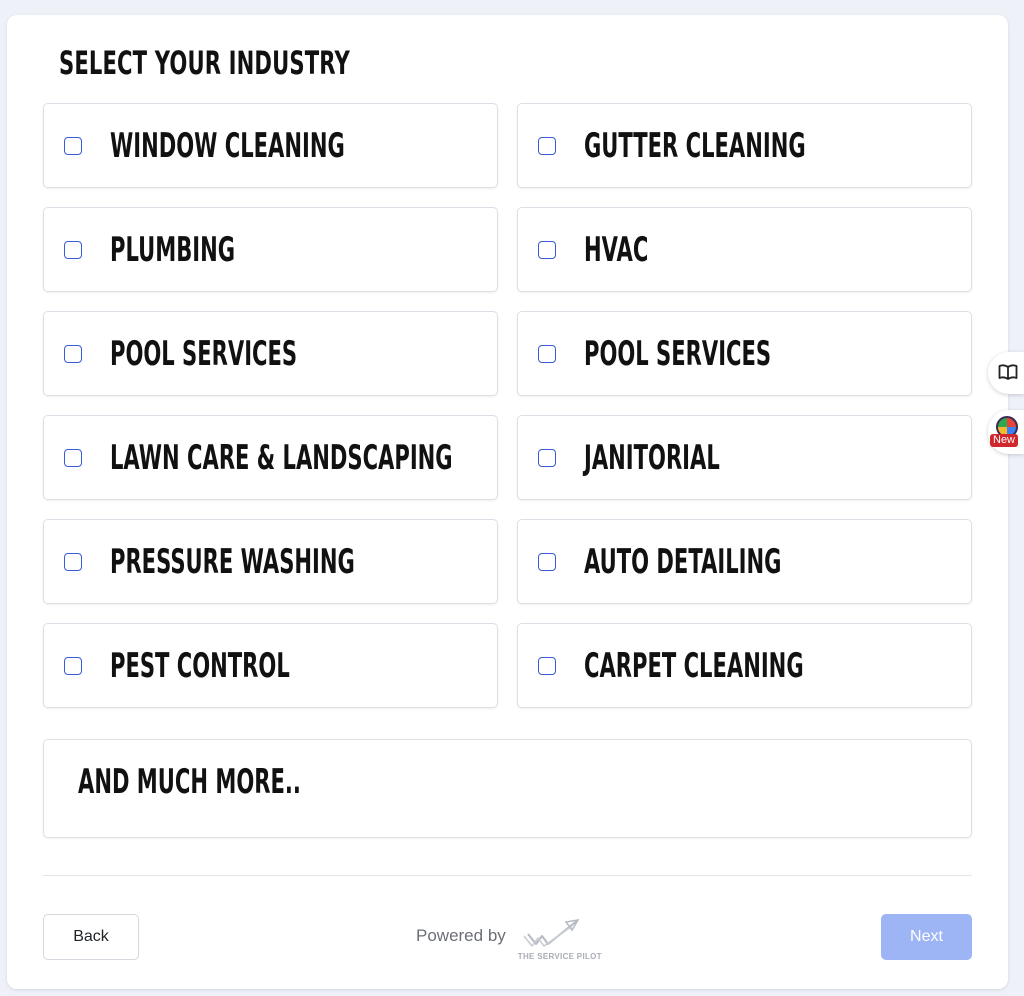  What do you see at coordinates (91, 937) in the screenshot?
I see `back-button: Back` at bounding box center [91, 937].